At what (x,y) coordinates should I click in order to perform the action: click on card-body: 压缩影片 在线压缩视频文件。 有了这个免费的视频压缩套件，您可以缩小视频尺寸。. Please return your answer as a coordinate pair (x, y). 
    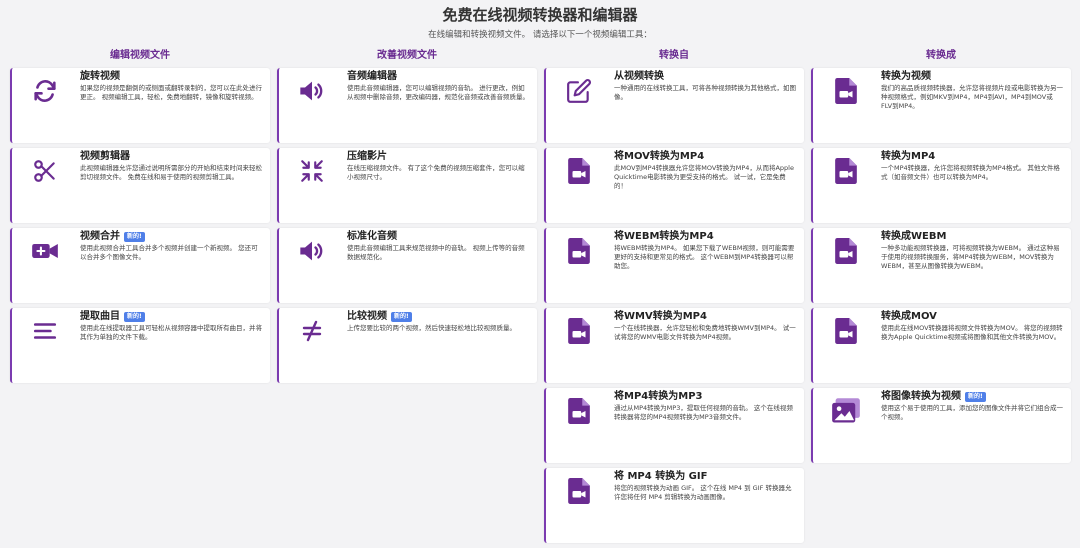
    Looking at the image, I should click on (438, 166).